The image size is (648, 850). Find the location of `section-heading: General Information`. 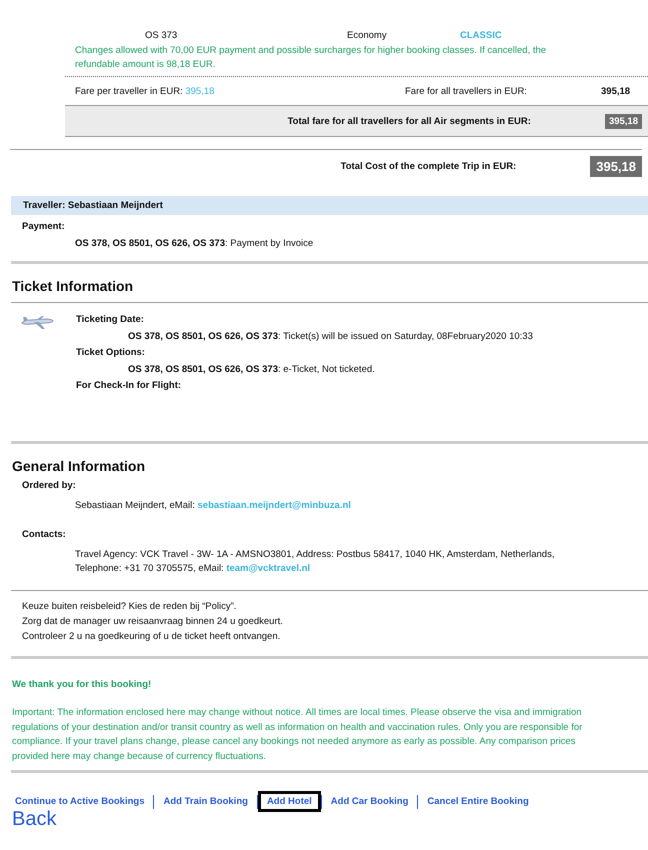

section-heading: General Information is located at coordinates (79, 466).